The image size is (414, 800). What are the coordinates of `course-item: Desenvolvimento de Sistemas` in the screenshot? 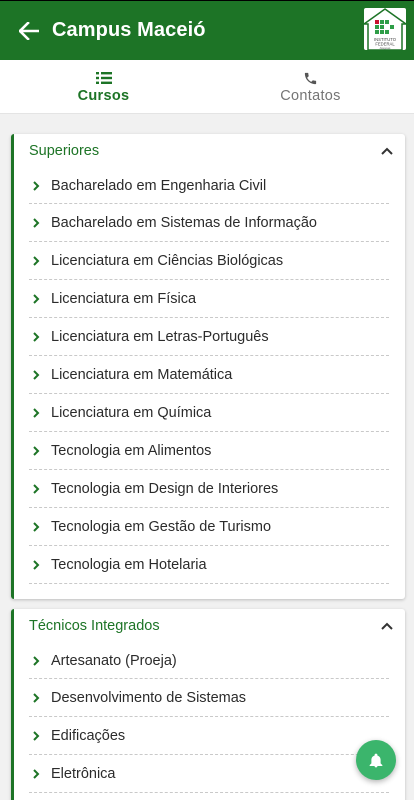 It's located at (209, 698).